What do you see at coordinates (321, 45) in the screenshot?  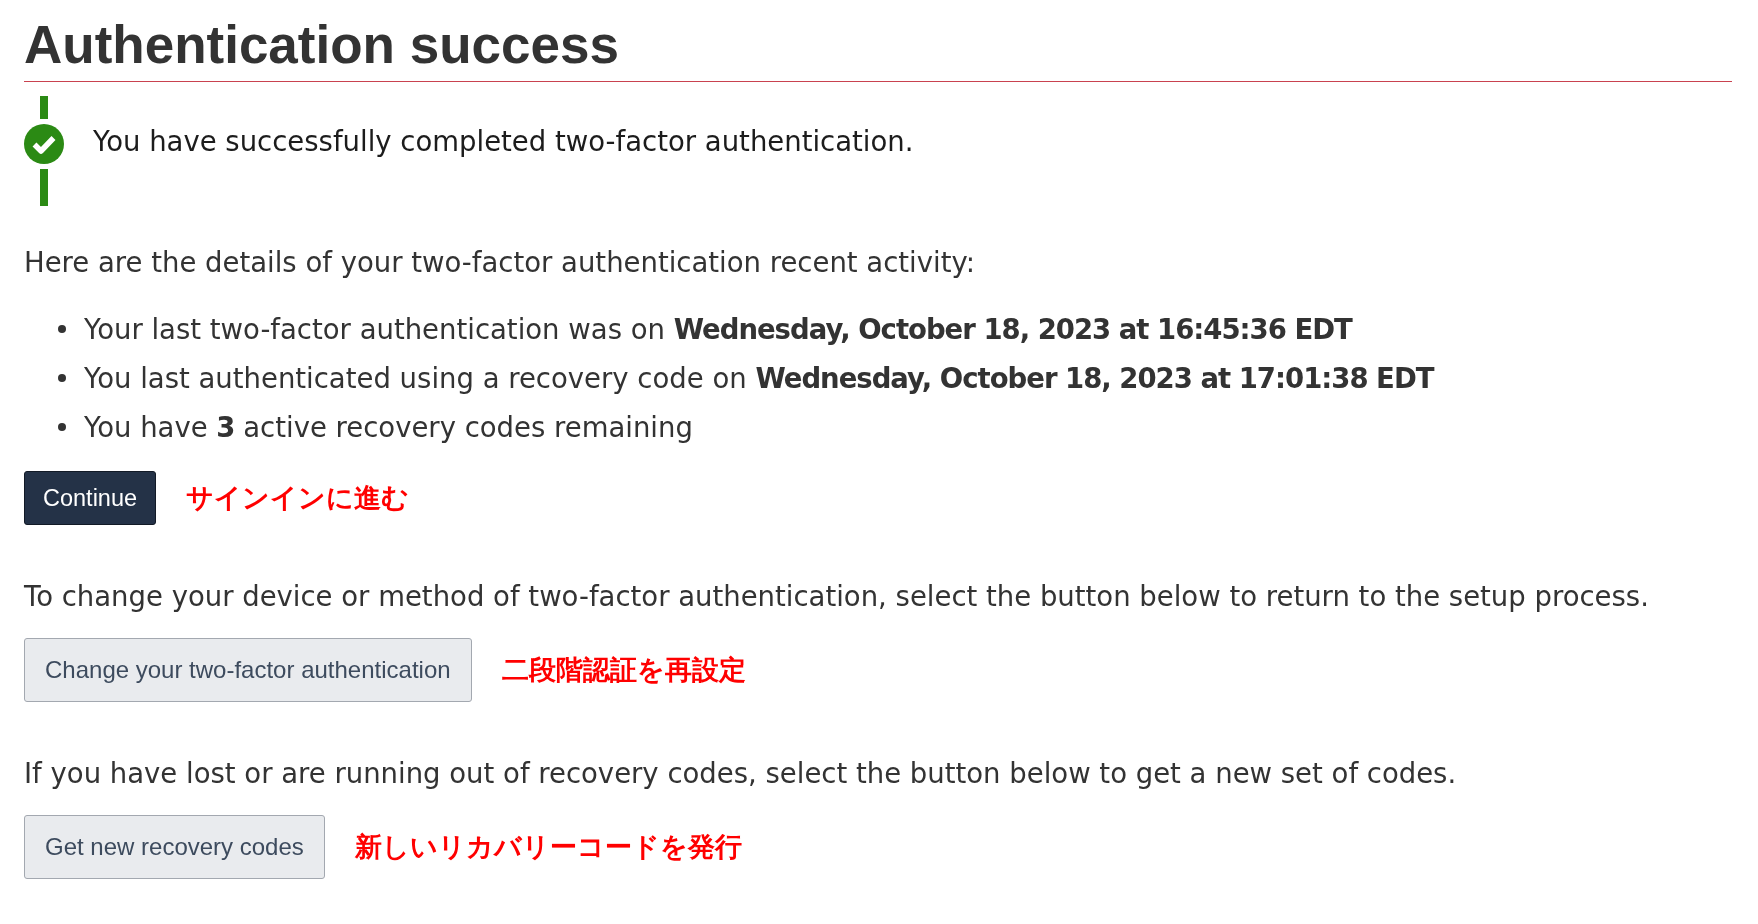 I see `page-title: Authentication success` at bounding box center [321, 45].